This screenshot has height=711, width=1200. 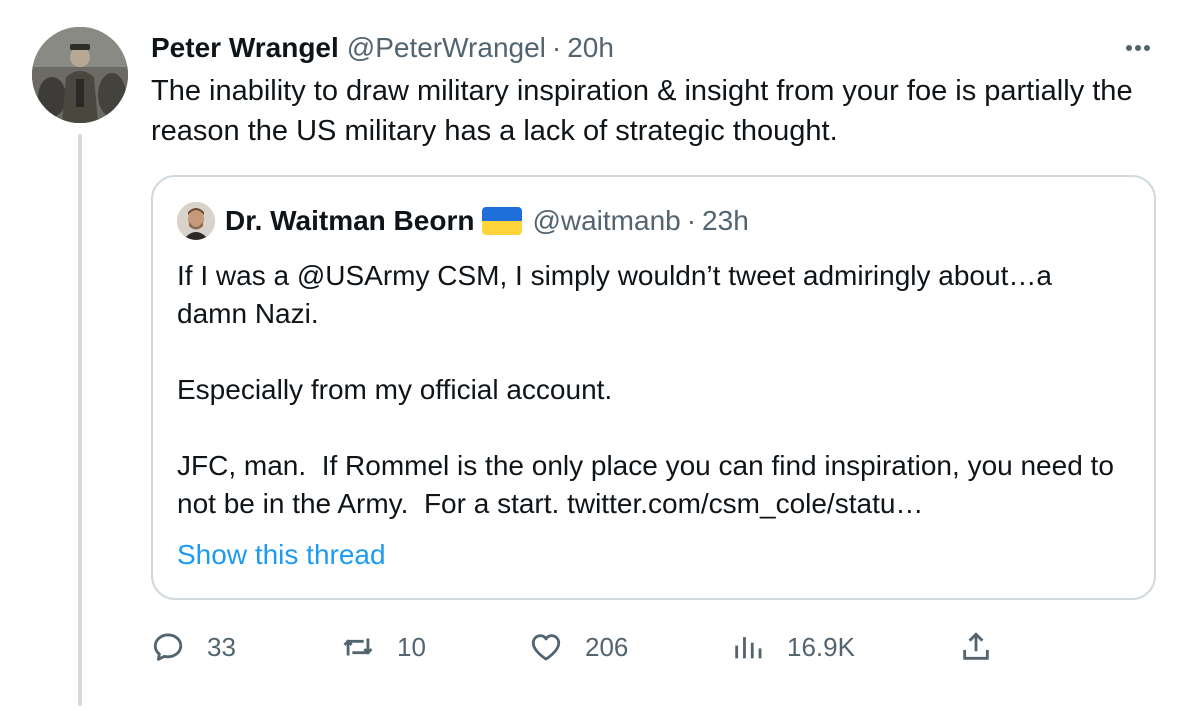 What do you see at coordinates (245, 48) in the screenshot?
I see `author-name: Peter Wrangel` at bounding box center [245, 48].